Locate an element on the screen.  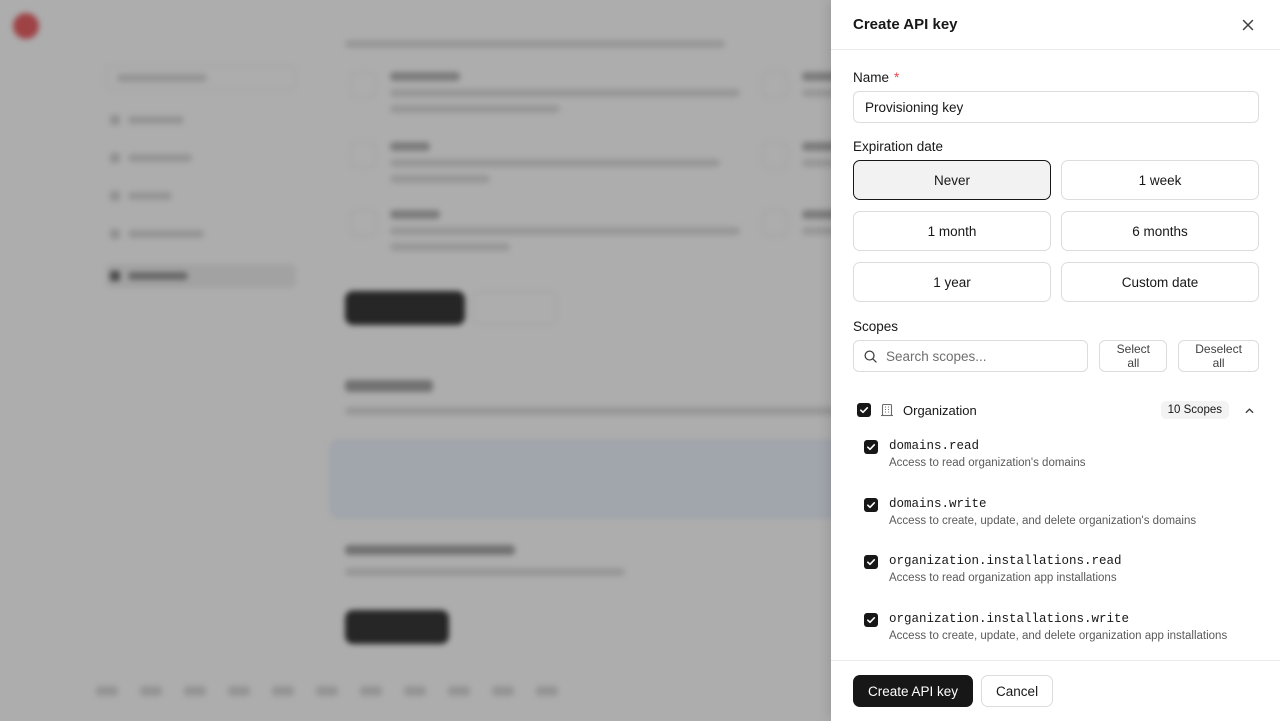
scope-search-input is located at coordinates (981, 356).